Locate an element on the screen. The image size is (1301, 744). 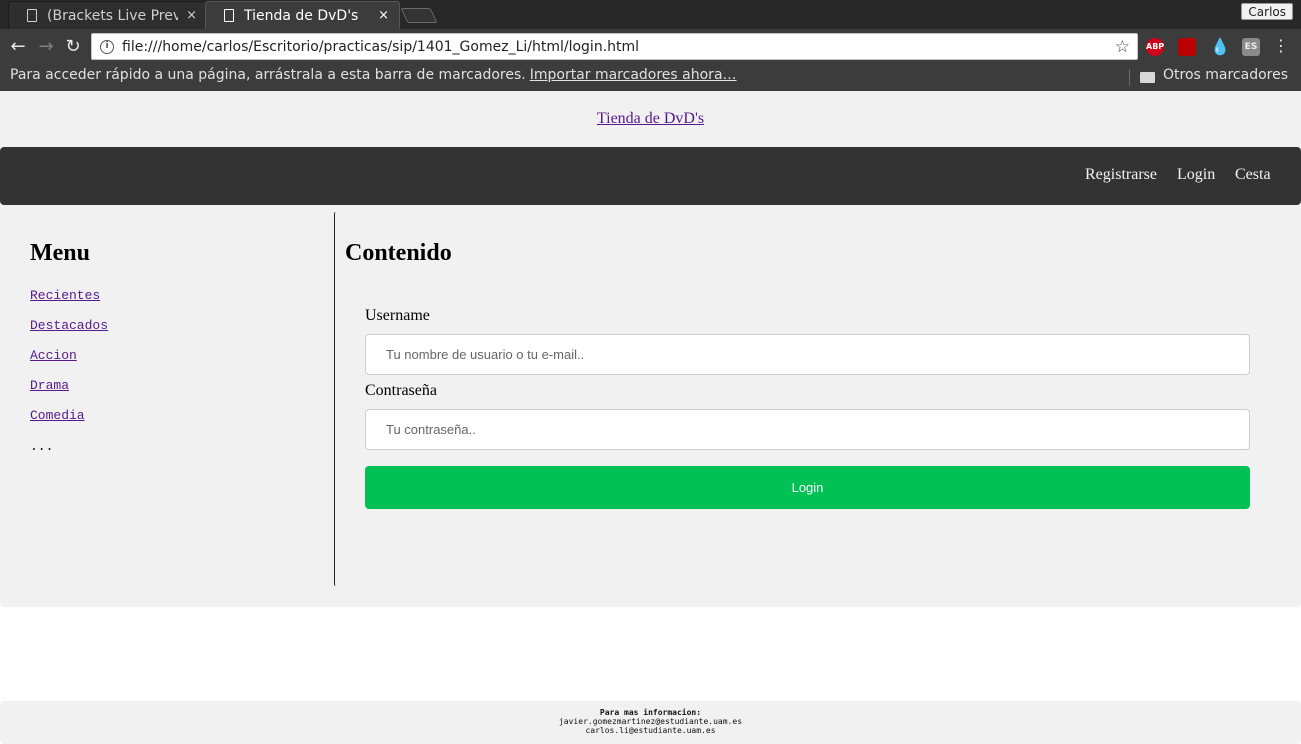
sidebar-divider is located at coordinates (335, 399).